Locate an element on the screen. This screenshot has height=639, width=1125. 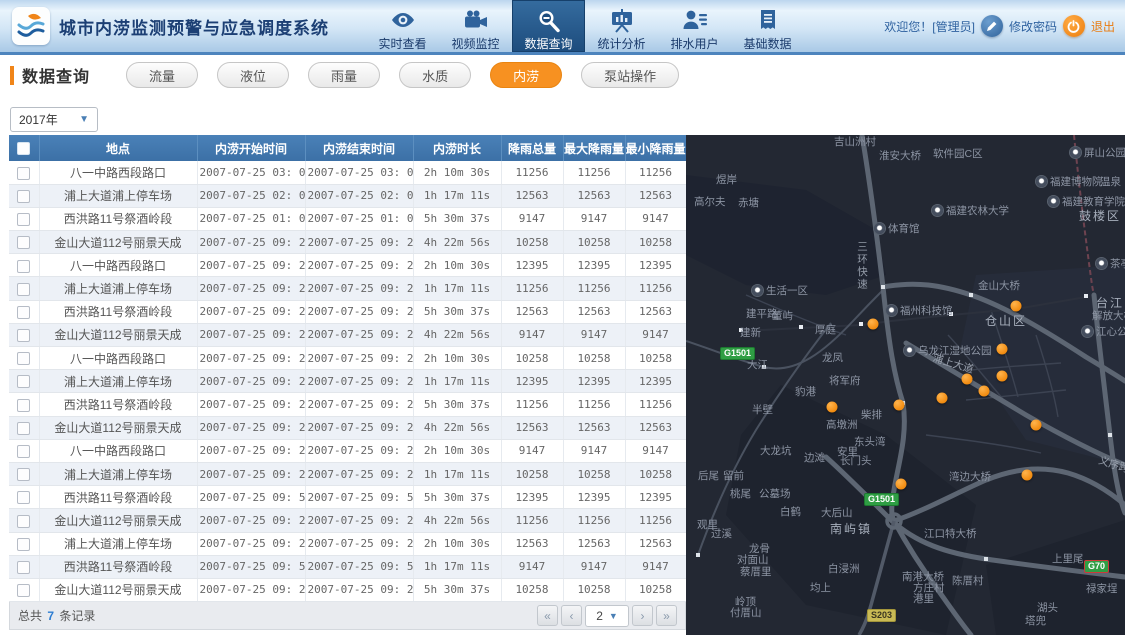
select-all-checkbox is located at coordinates (24, 149).